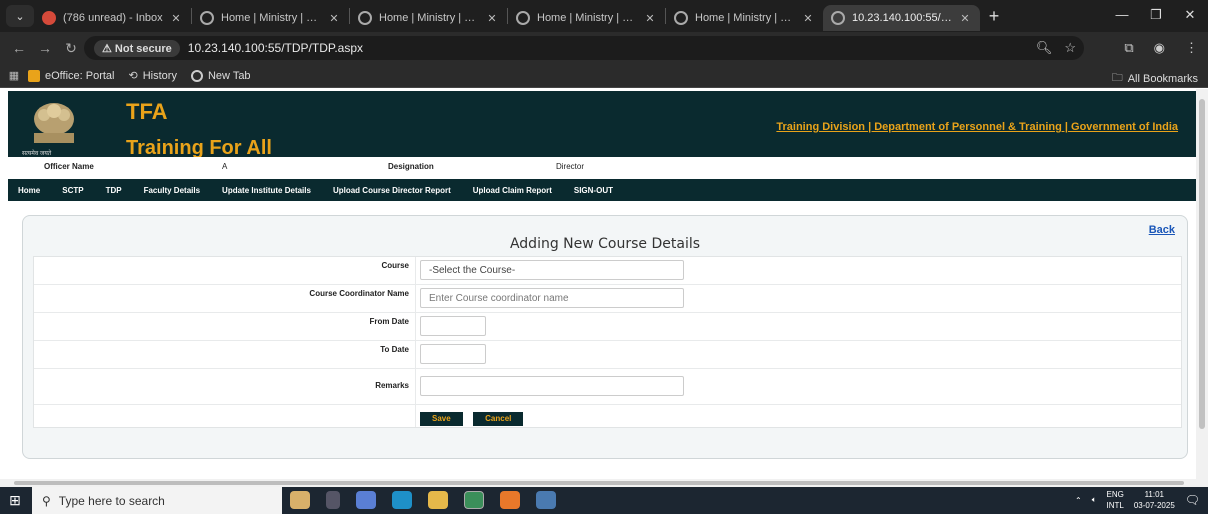  What do you see at coordinates (366, 500) in the screenshot?
I see `copilot-icon` at bounding box center [366, 500].